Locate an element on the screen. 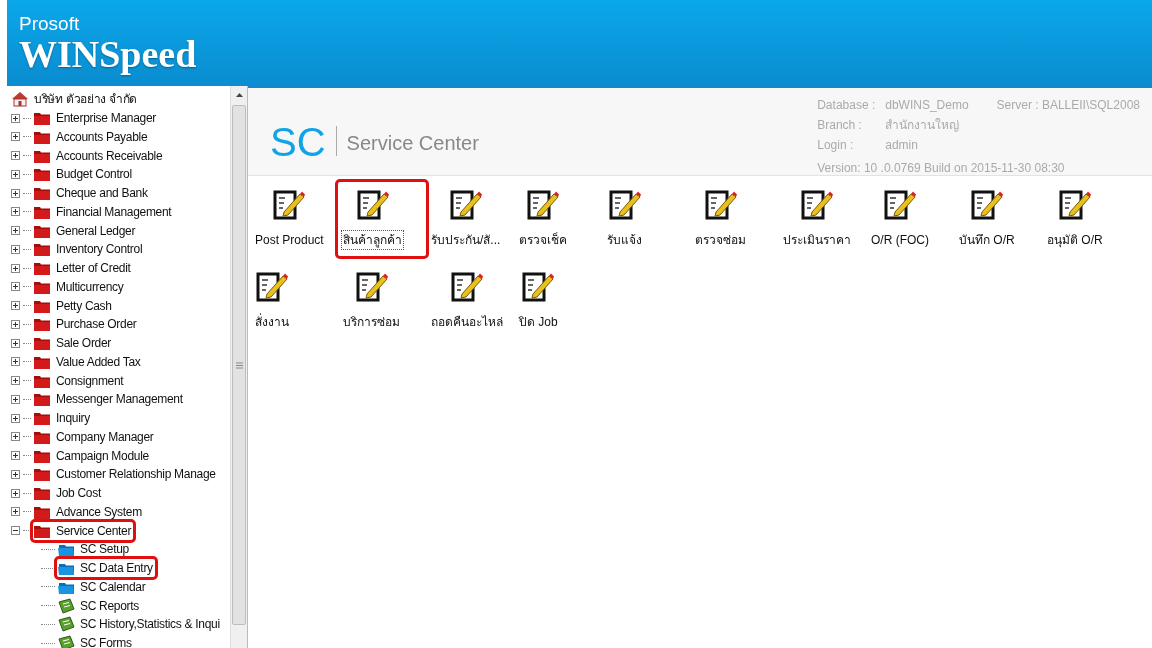  tree-item: Enterprise Manager is located at coordinates (106, 118).